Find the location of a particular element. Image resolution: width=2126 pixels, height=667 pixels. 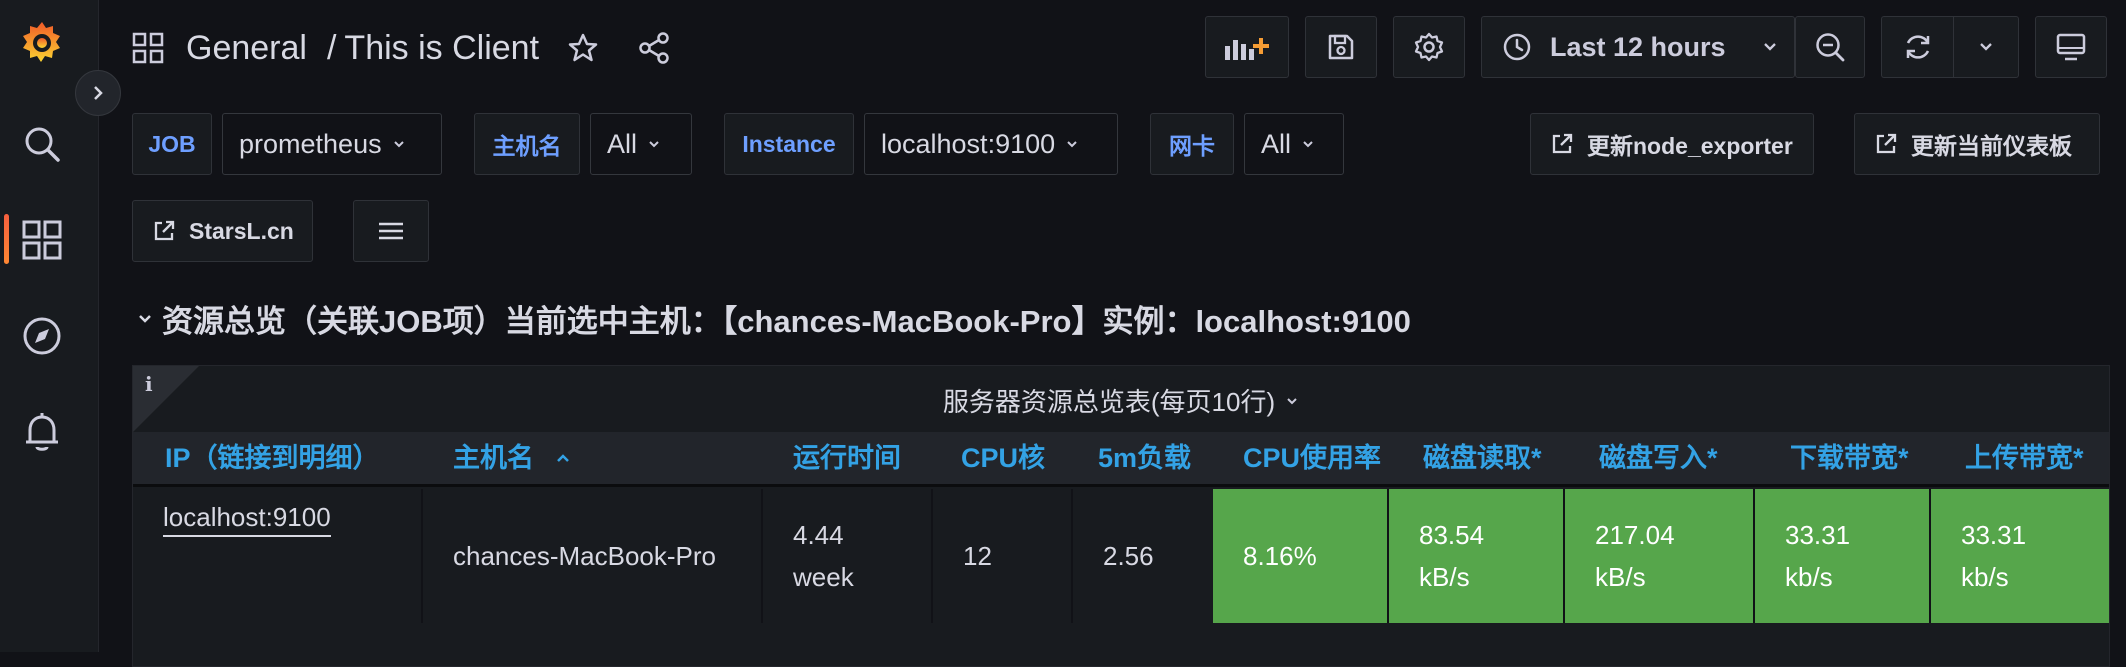

variable-value-nic: All is located at coordinates (1276, 143).